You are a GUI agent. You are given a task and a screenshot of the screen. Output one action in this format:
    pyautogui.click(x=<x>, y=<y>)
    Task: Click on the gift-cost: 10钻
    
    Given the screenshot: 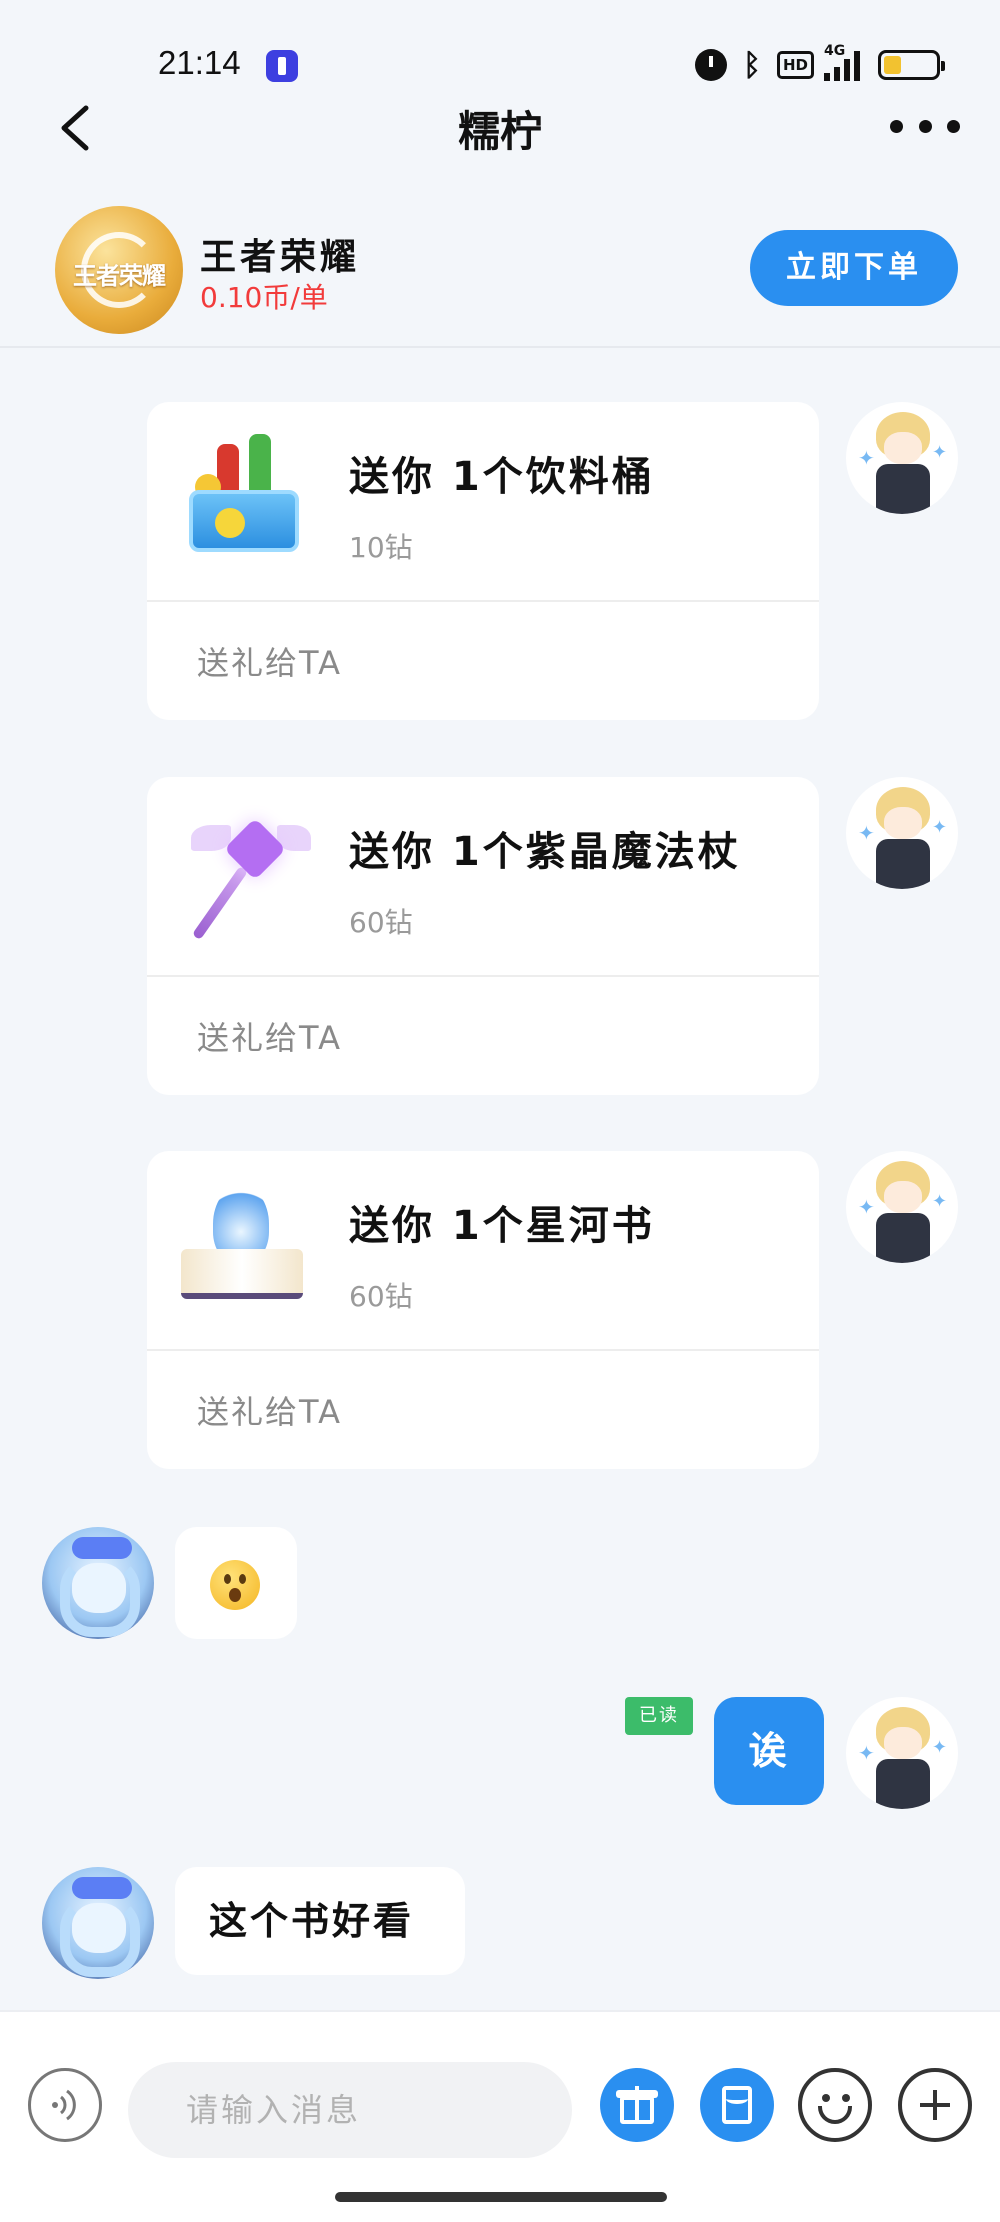 What is the action you would take?
    pyautogui.click(x=381, y=547)
    